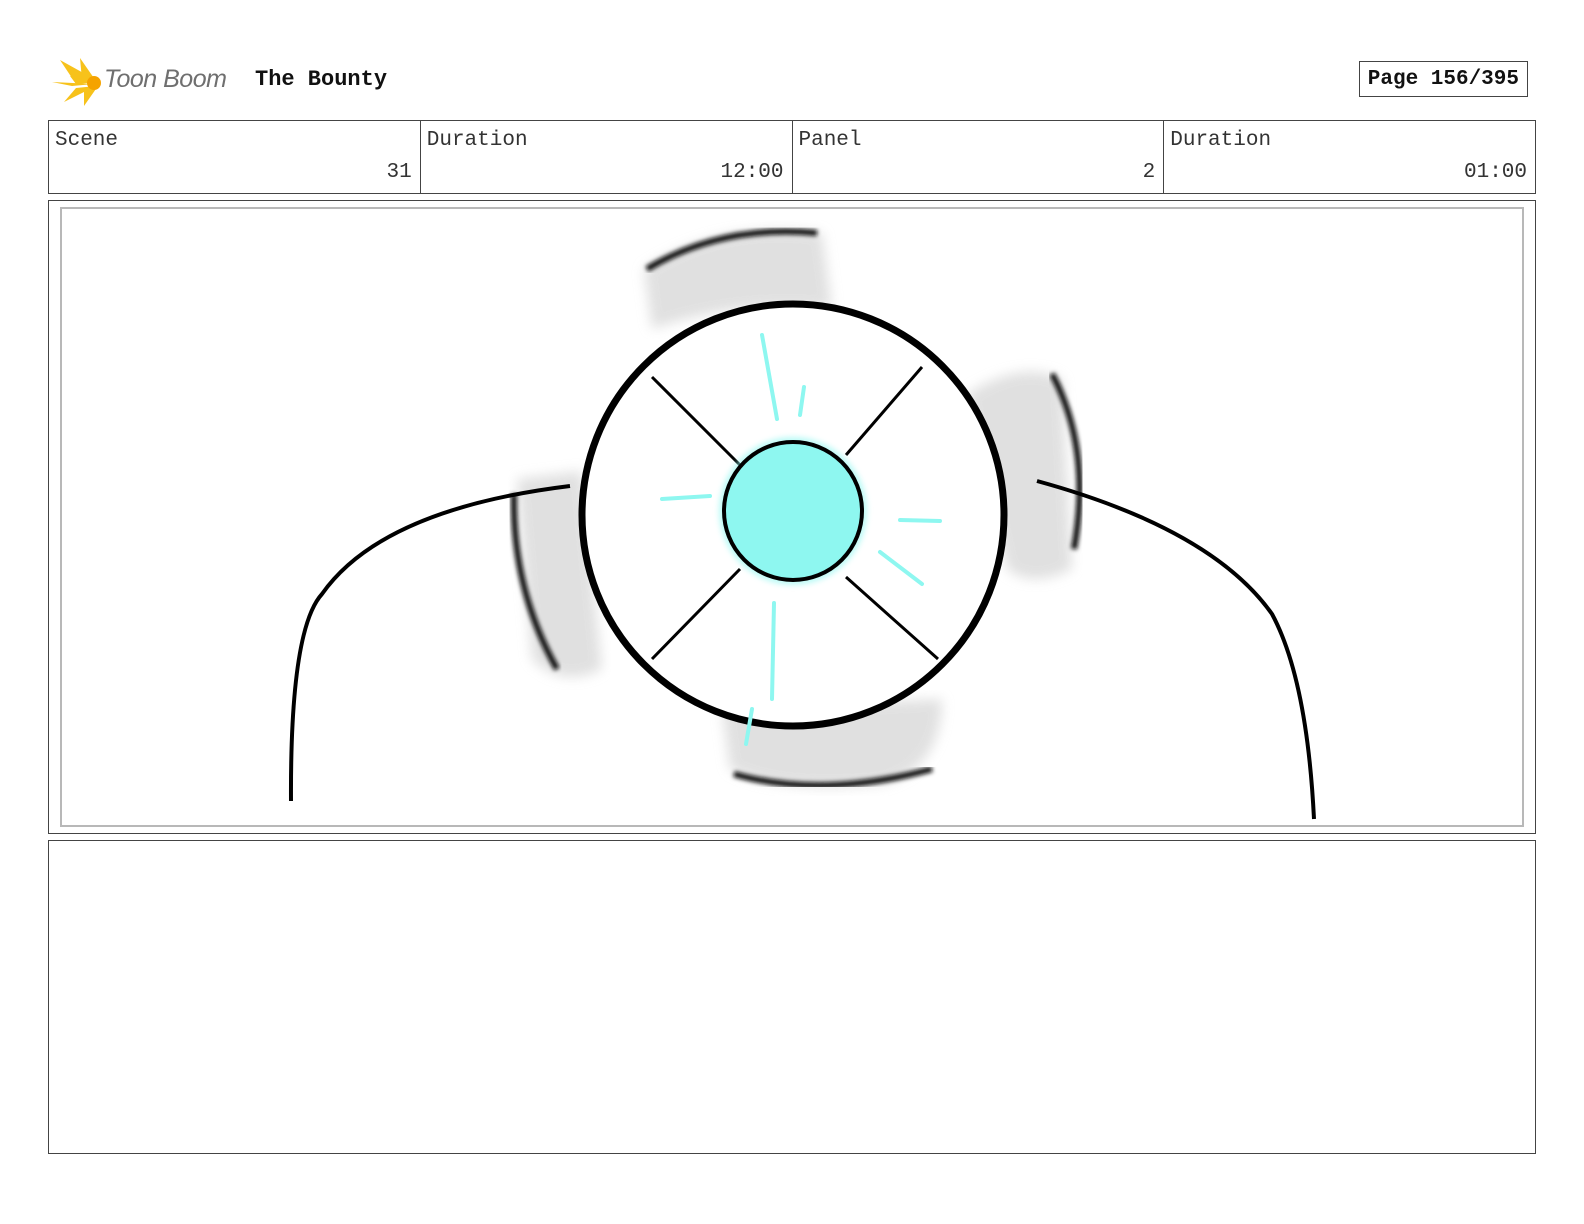 Image resolution: width=1584 pixels, height=1224 pixels. Describe the element at coordinates (979, 157) in the screenshot. I see `panel-cell: Panel 2` at that location.